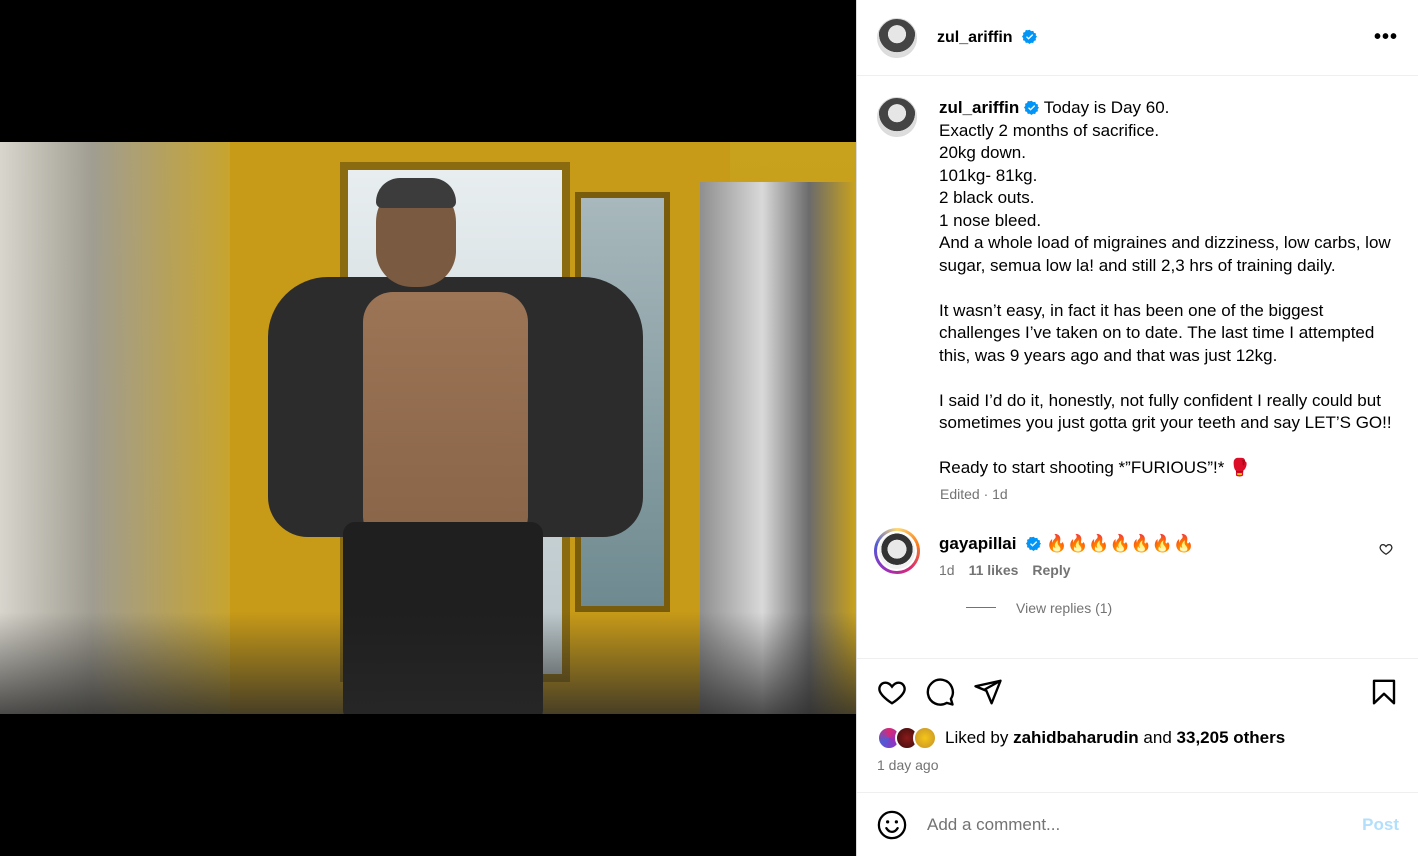  Describe the element at coordinates (445, 414) in the screenshot. I see `photo-torso` at that location.